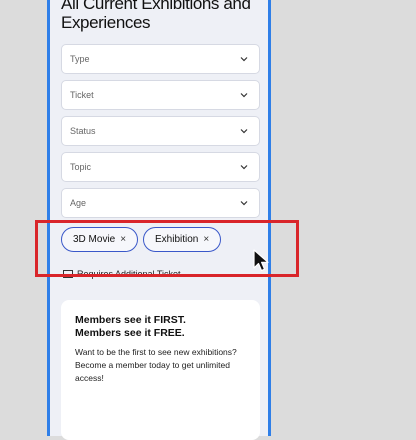 The height and width of the screenshot is (440, 416). What do you see at coordinates (160, 95) in the screenshot?
I see `filter-ticket-select: Ticket` at bounding box center [160, 95].